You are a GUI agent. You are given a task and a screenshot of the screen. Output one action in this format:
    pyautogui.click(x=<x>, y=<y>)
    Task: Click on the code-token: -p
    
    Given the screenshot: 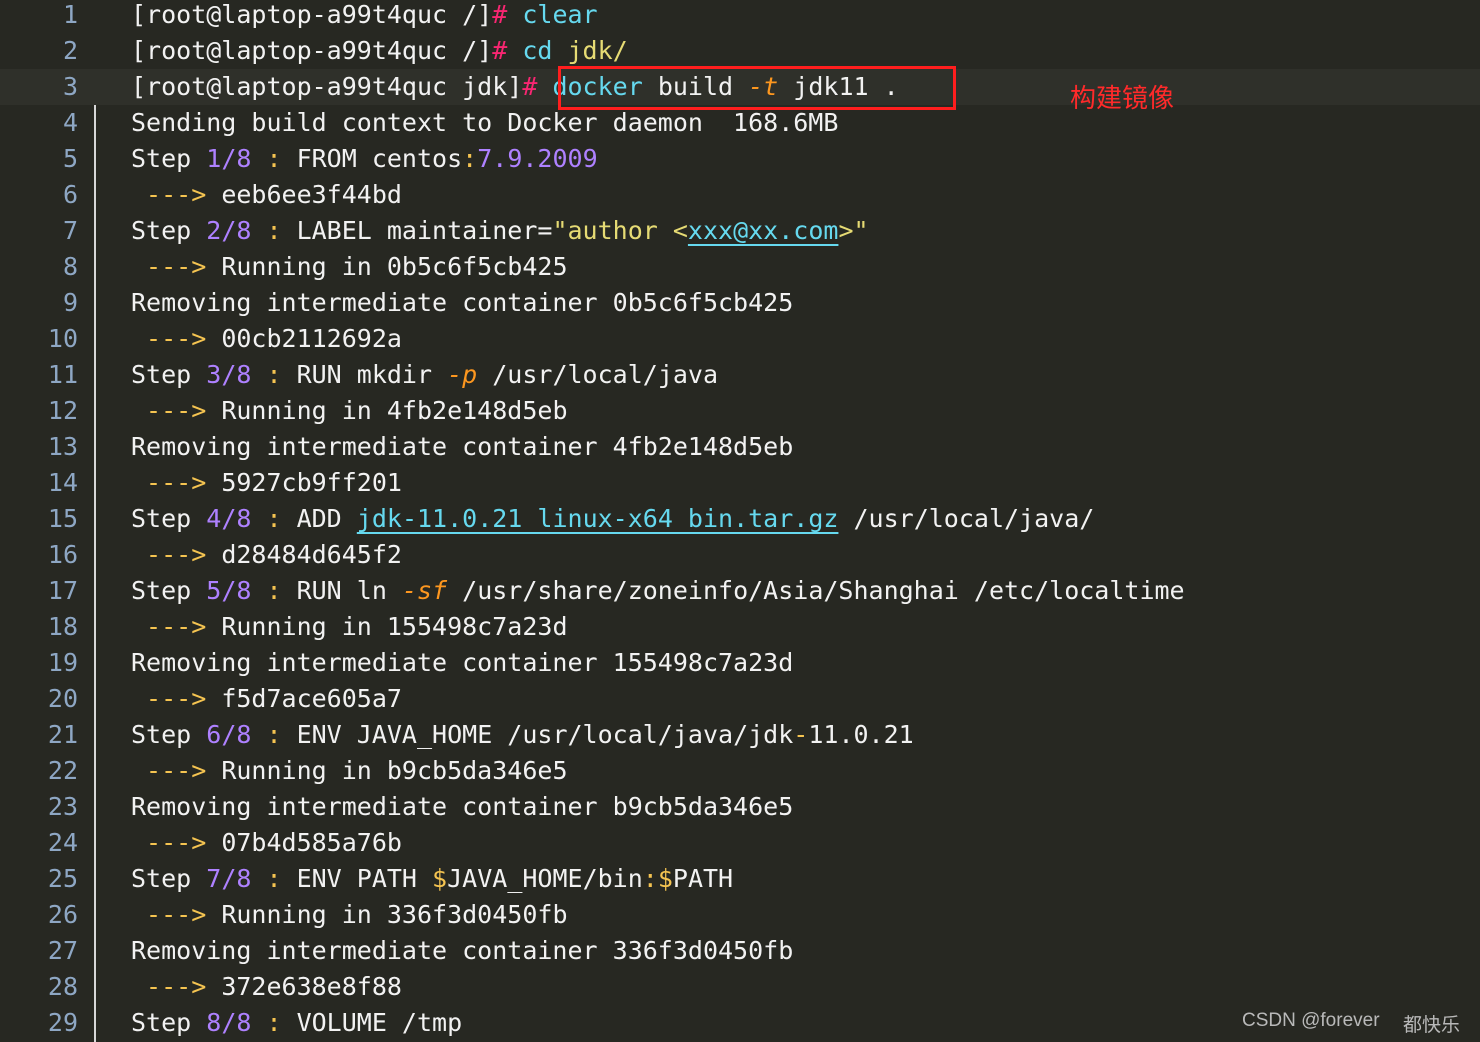 What is the action you would take?
    pyautogui.click(x=462, y=374)
    